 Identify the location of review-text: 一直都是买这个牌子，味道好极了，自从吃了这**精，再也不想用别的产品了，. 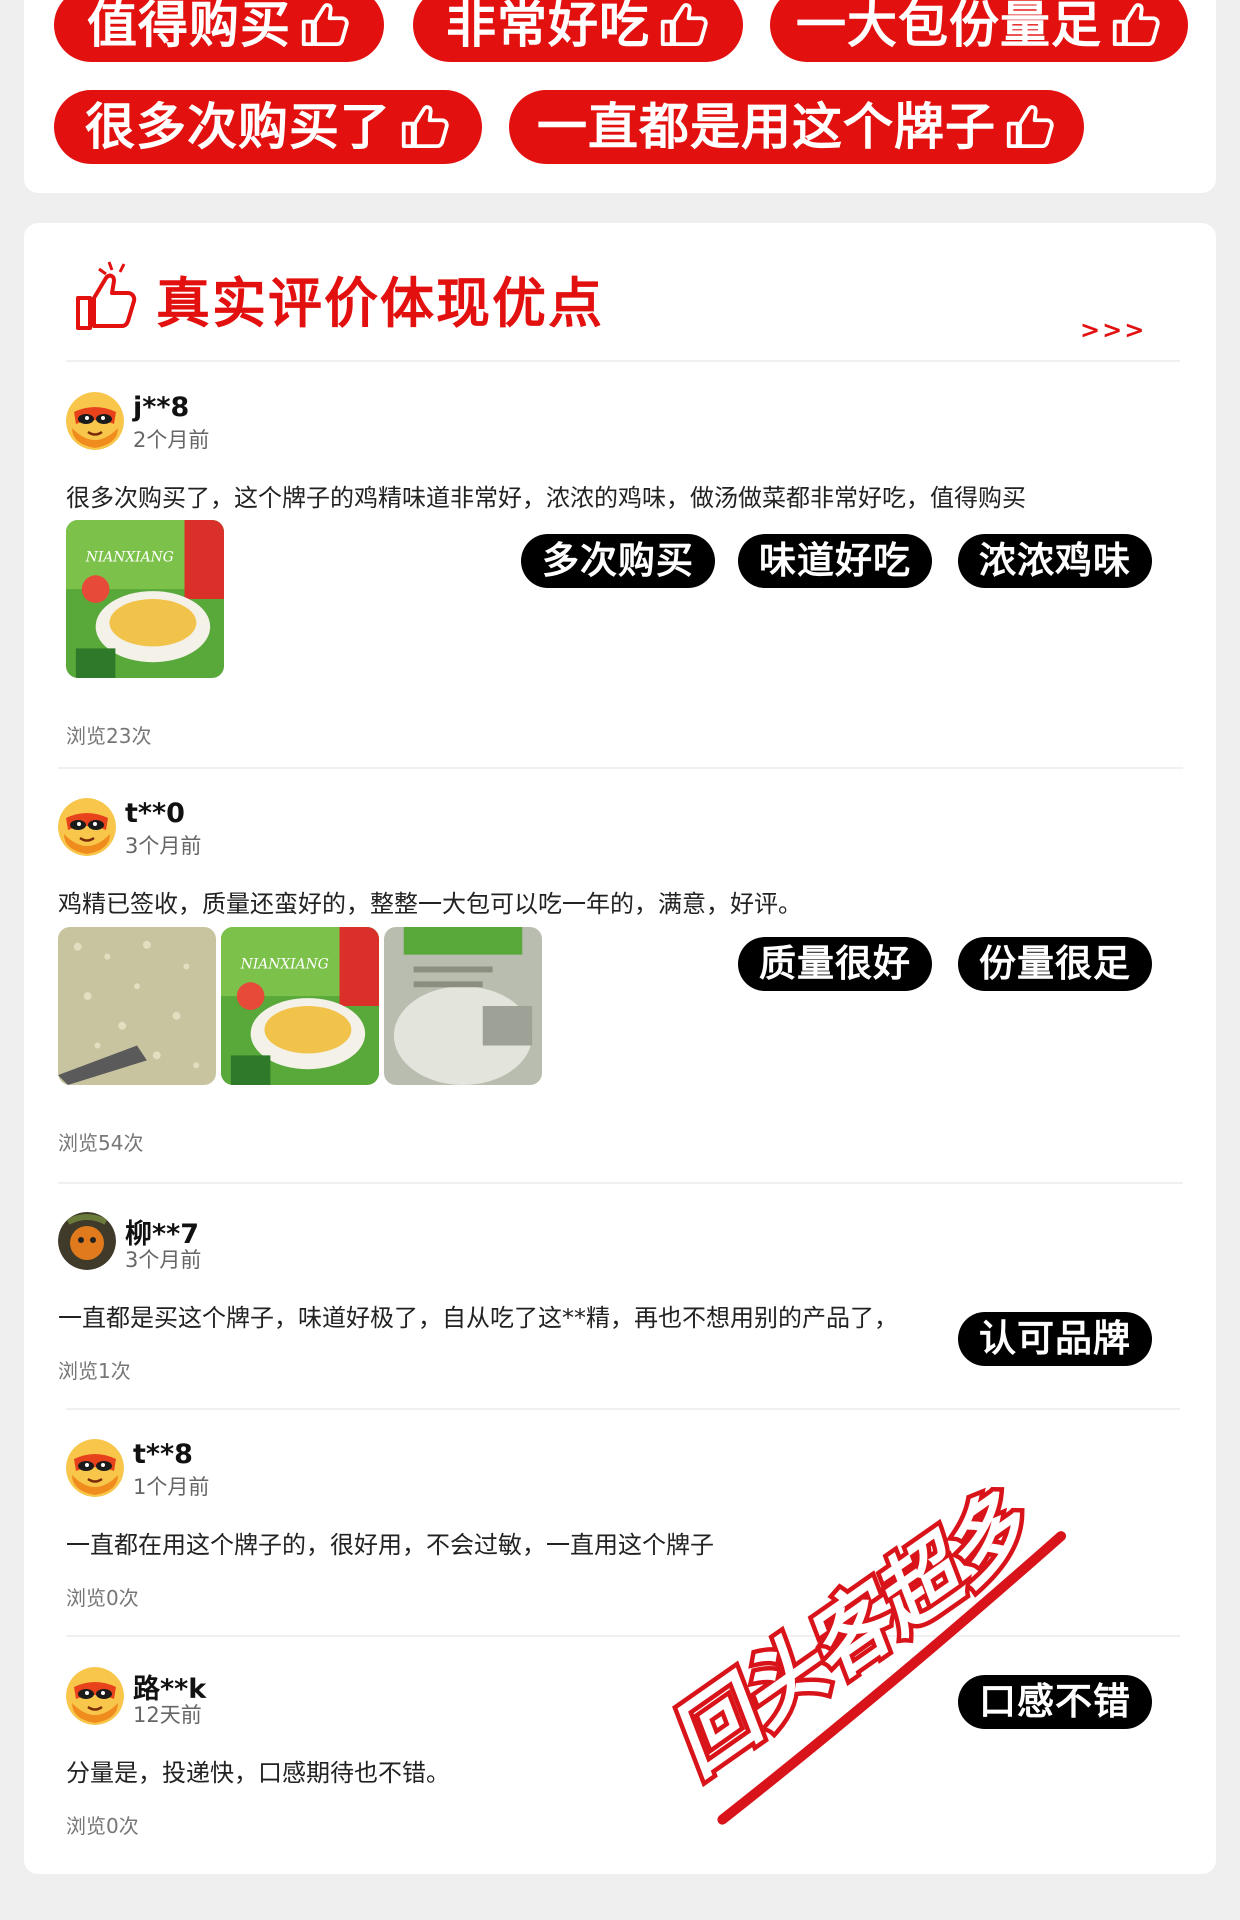
(478, 1318).